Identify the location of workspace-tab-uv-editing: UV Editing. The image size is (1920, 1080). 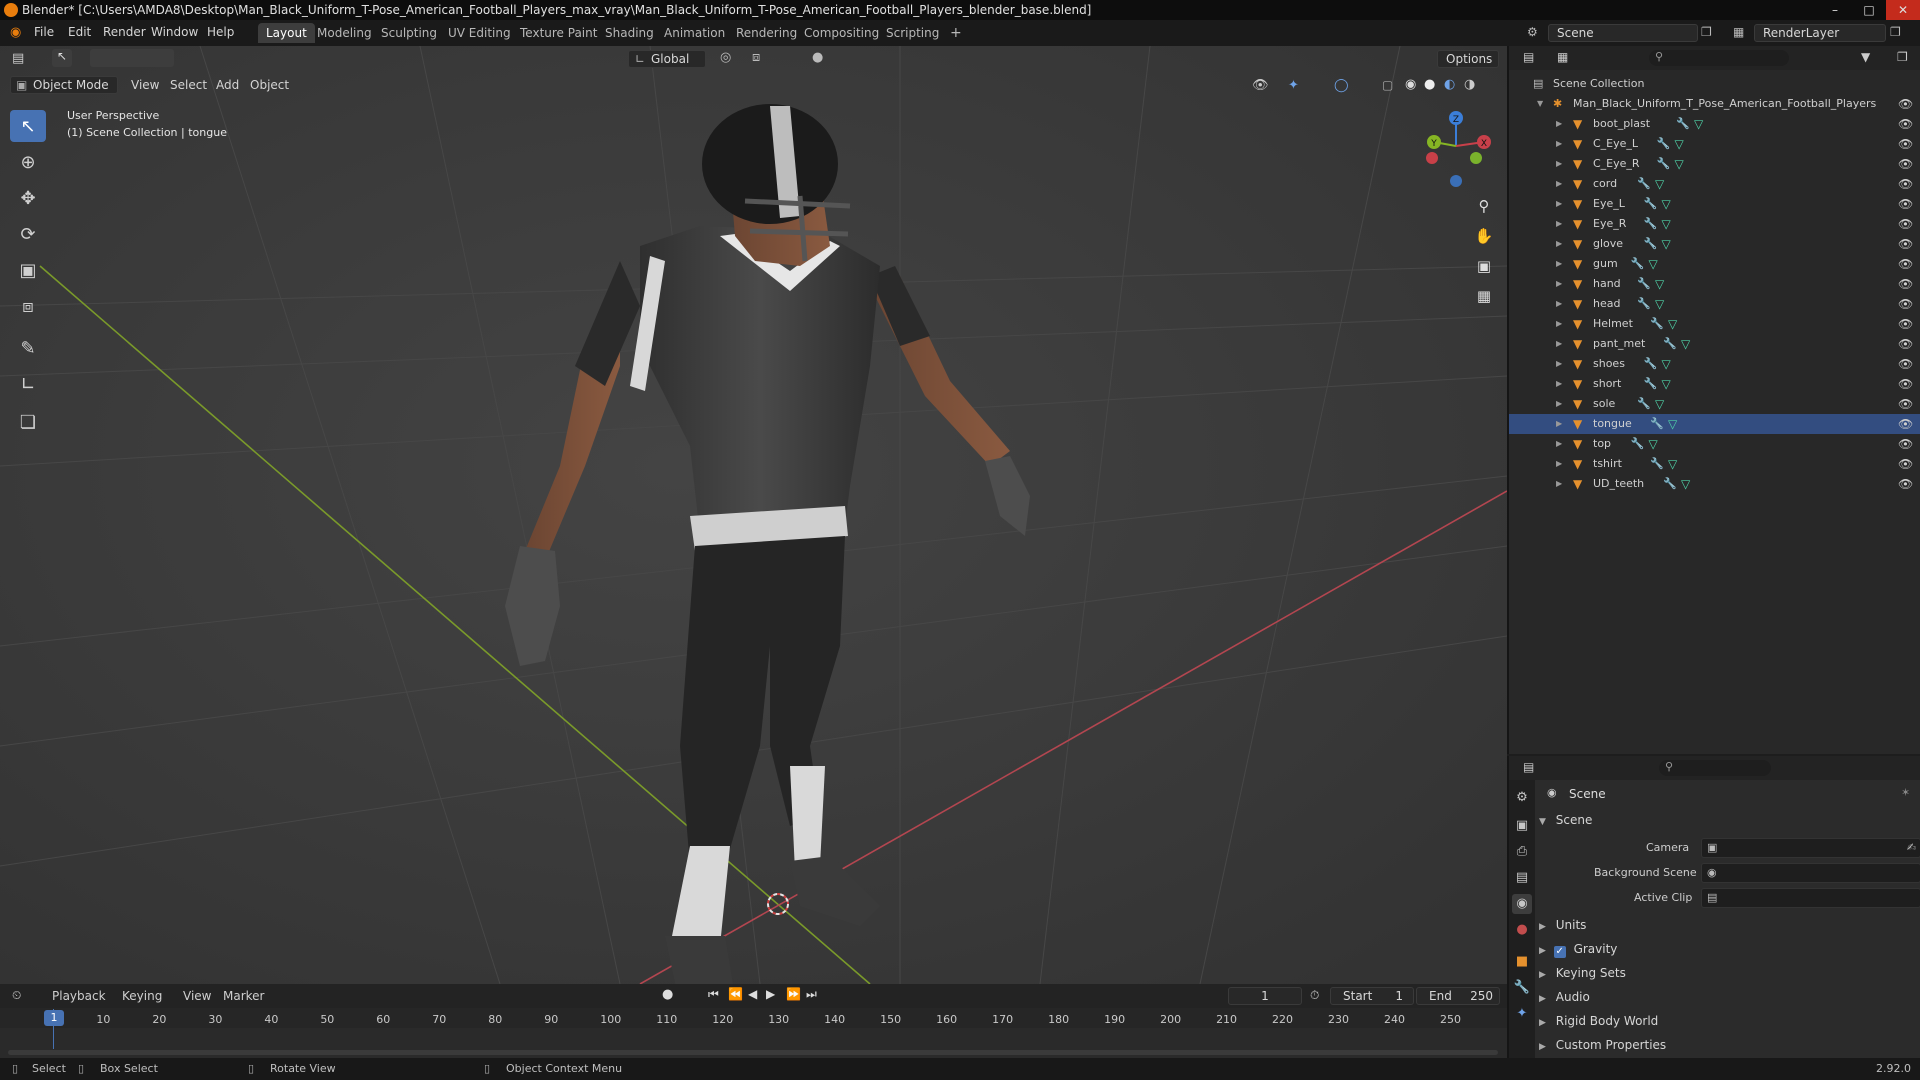
(479, 33).